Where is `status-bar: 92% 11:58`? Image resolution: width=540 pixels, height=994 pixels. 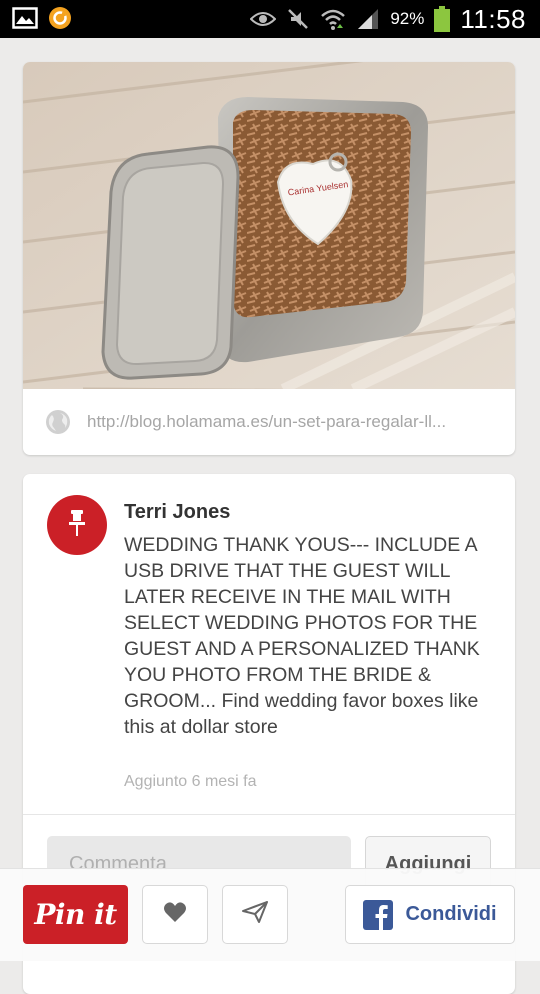
status-bar: 92% 11:58 is located at coordinates (270, 19).